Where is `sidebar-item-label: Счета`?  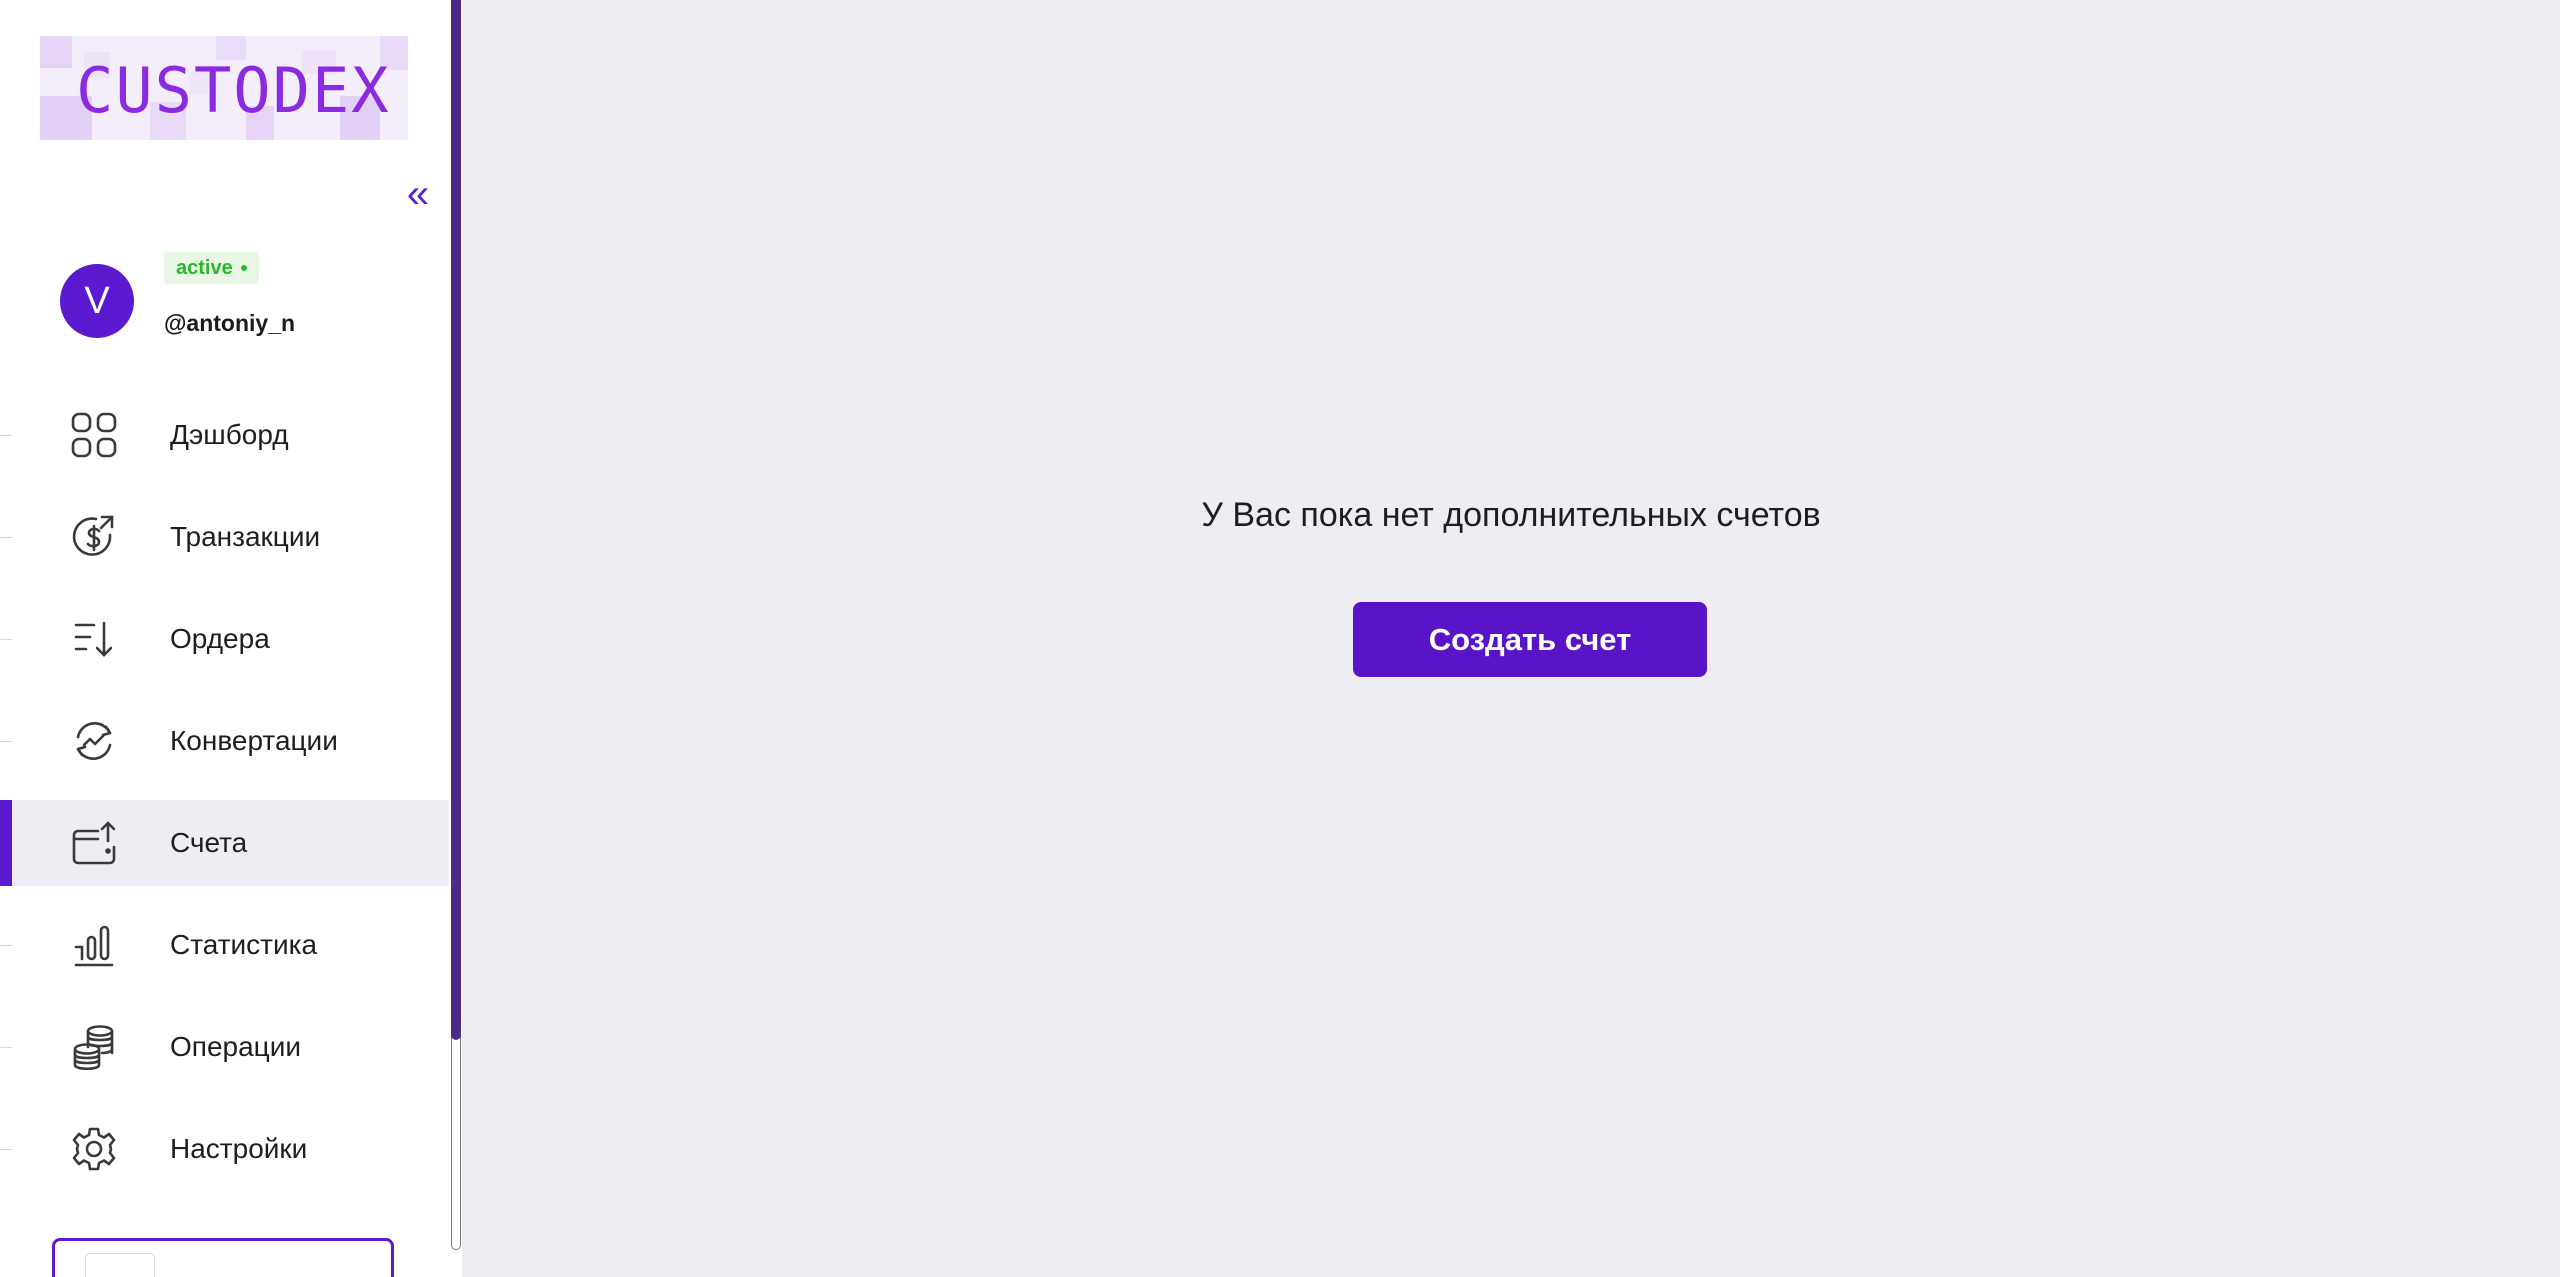 sidebar-item-label: Счета is located at coordinates (209, 842).